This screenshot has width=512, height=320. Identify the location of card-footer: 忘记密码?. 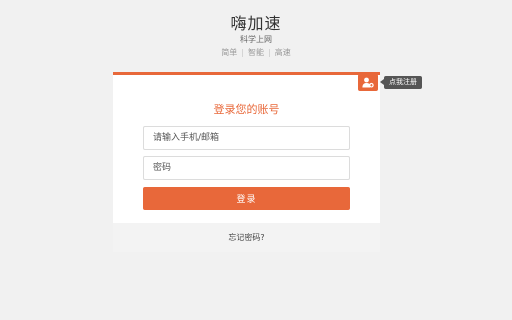
(246, 237).